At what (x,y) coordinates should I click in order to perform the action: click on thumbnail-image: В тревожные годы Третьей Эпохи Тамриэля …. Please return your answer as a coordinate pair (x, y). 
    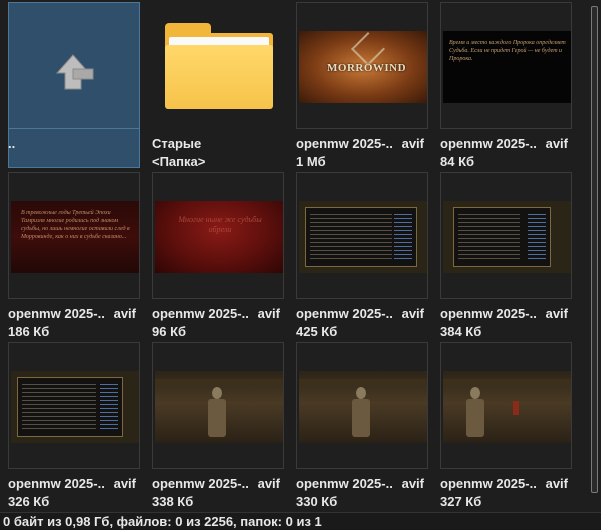
    Looking at the image, I should click on (75, 237).